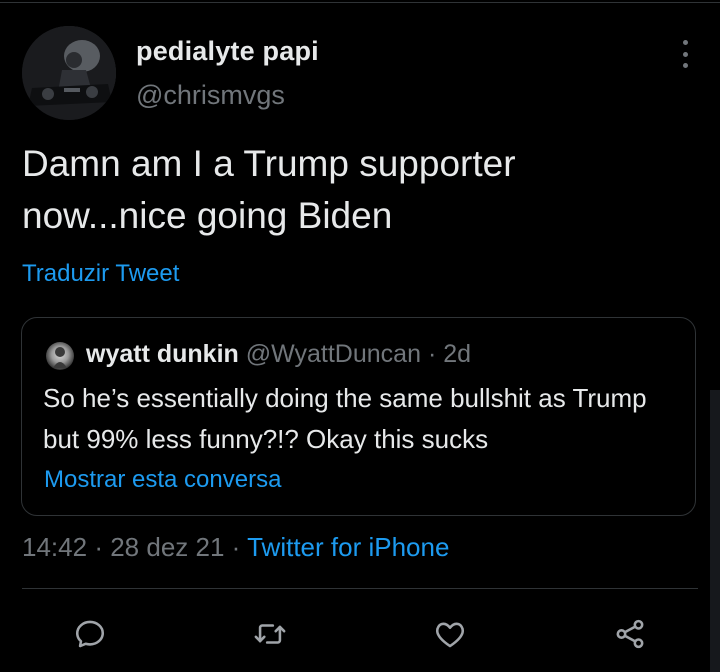 The height and width of the screenshot is (672, 720). Describe the element at coordinates (348, 547) in the screenshot. I see `tweet-source-link: Twitter for iPhone` at that location.